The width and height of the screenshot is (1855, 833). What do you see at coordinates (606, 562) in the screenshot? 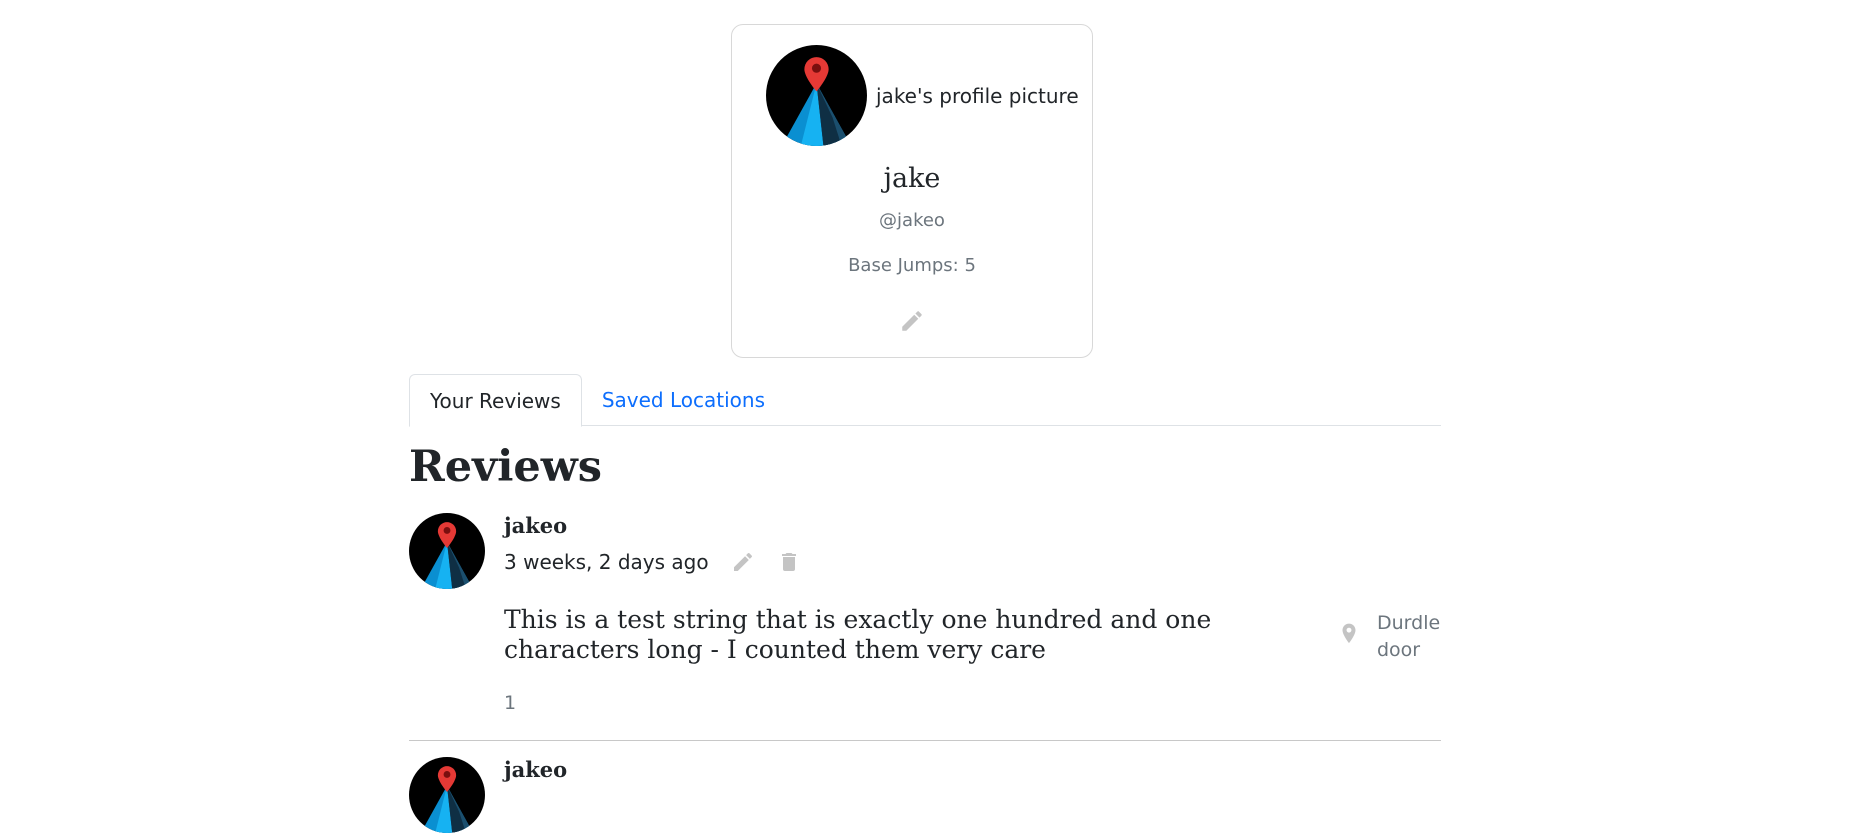
I see `review-timestamp: 3 weeks, 2 days ago` at bounding box center [606, 562].